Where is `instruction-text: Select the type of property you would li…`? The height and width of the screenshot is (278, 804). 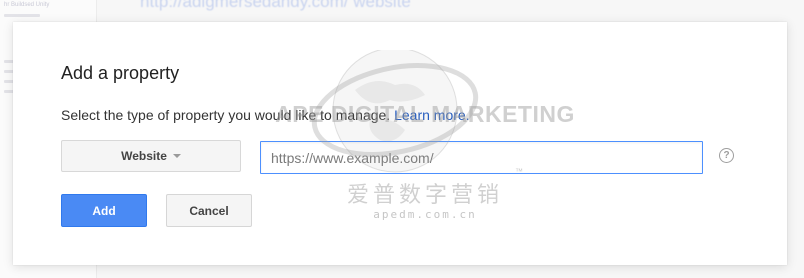
instruction-text: Select the type of property you would li… is located at coordinates (265, 115).